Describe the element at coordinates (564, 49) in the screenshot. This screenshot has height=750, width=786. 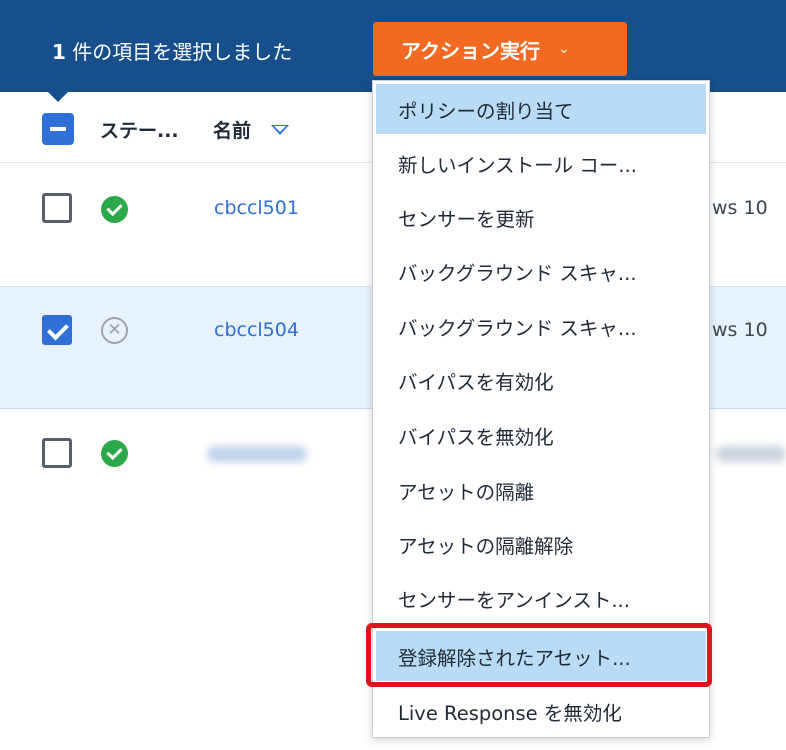
I see `chevron-down-icon: ⌄` at that location.